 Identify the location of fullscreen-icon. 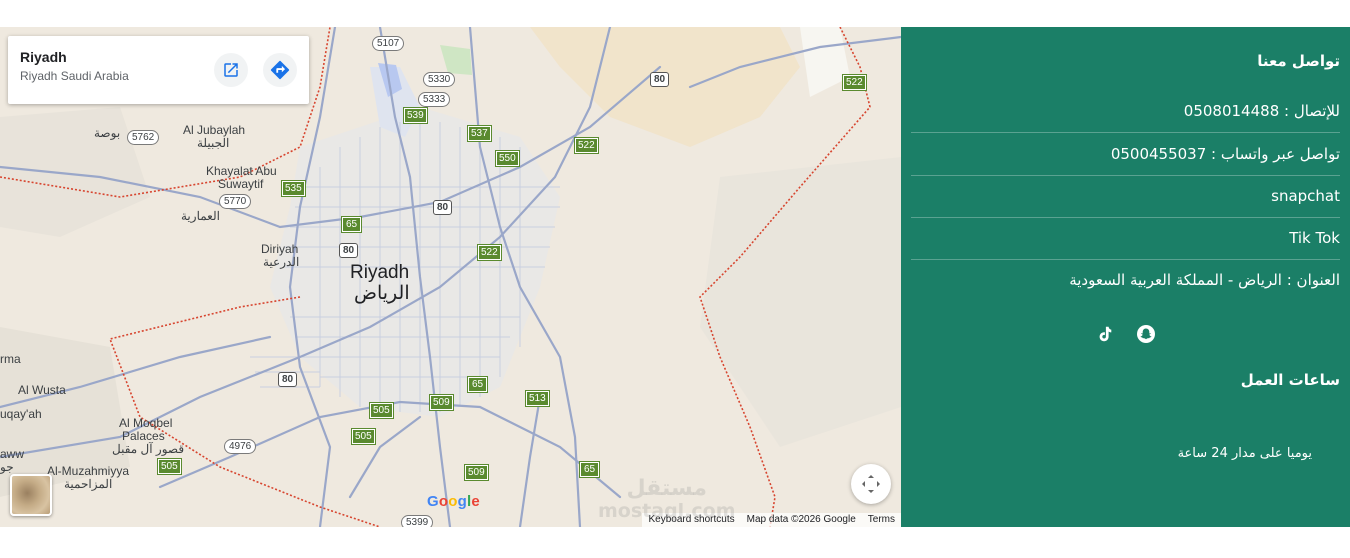
(871, 484).